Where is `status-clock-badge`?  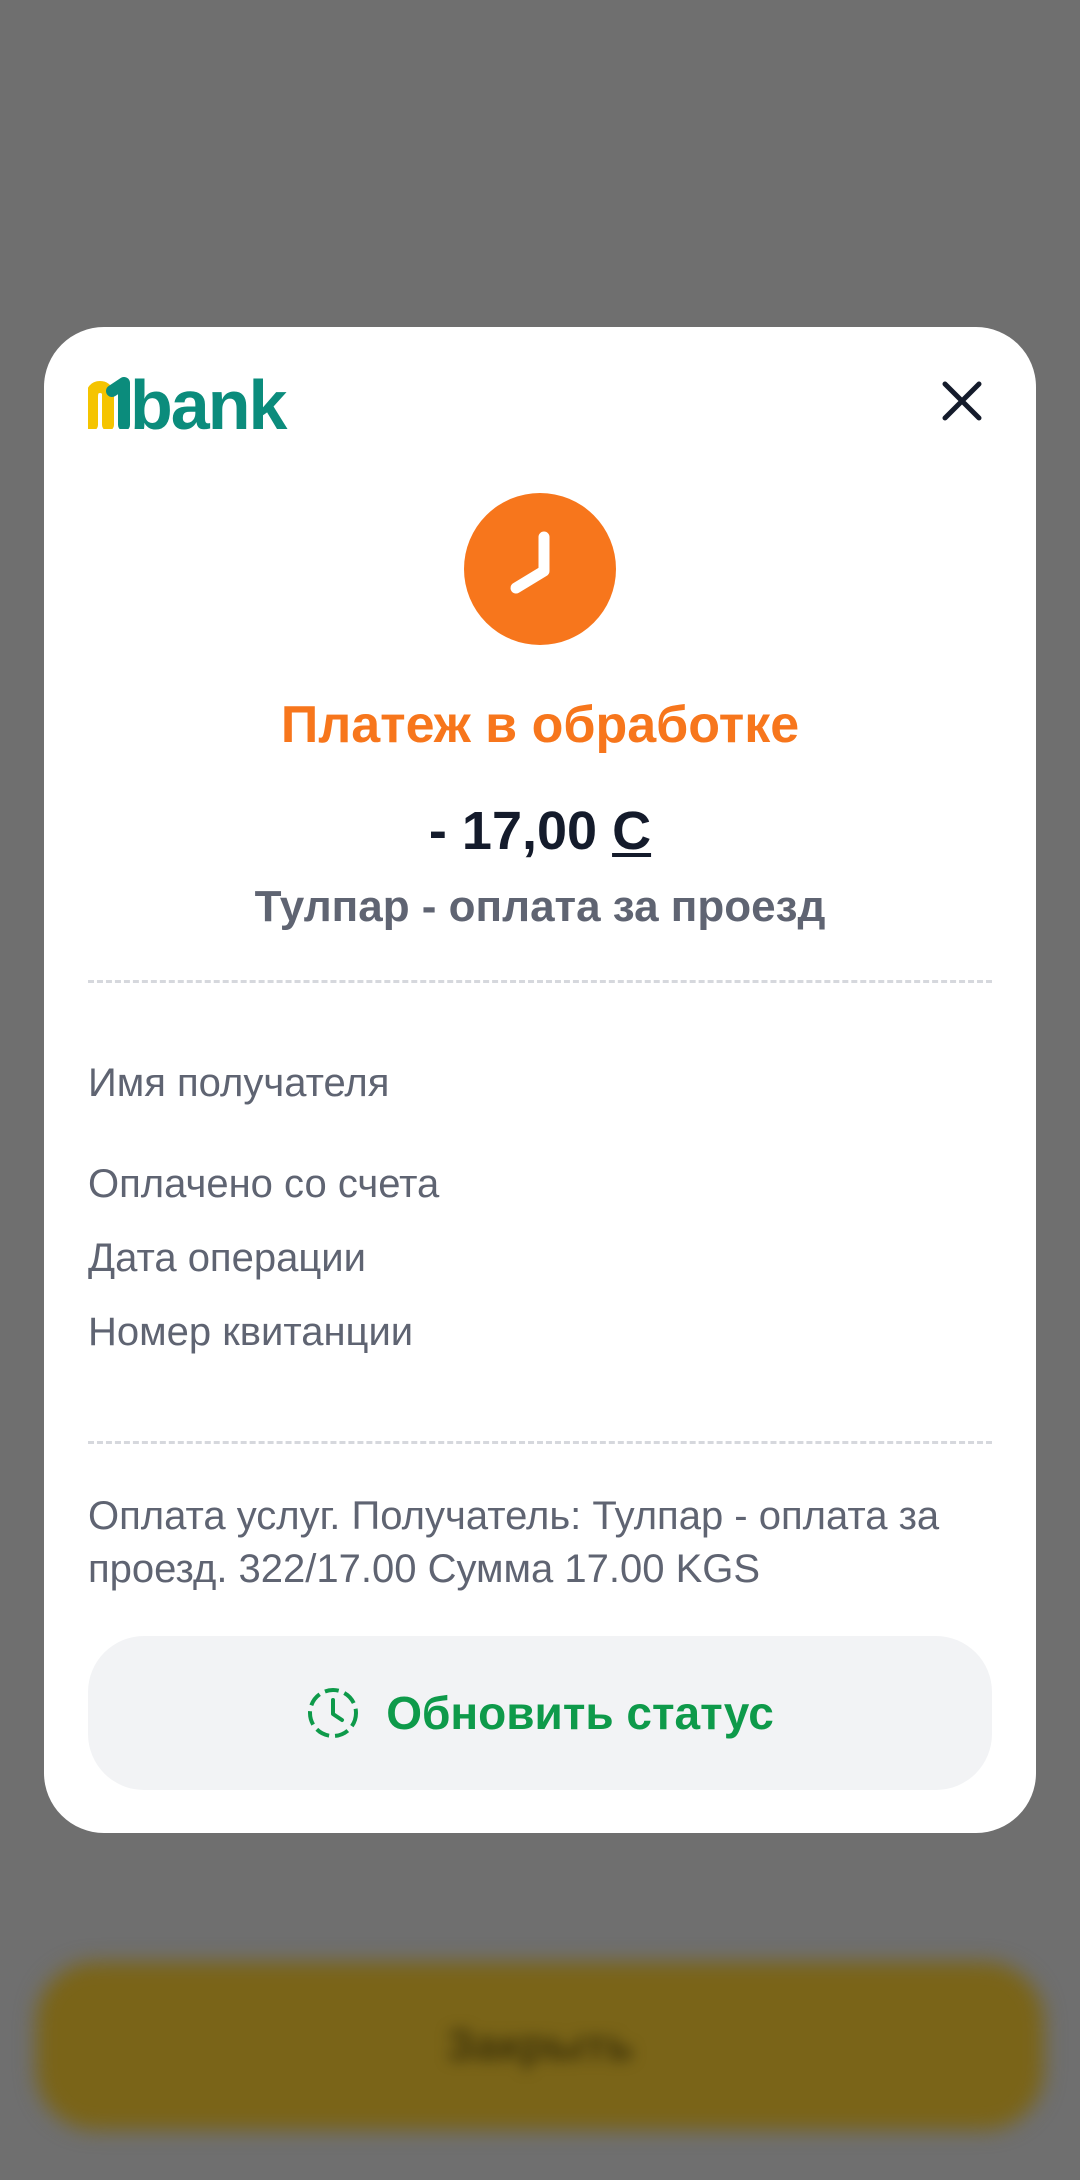 status-clock-badge is located at coordinates (540, 569).